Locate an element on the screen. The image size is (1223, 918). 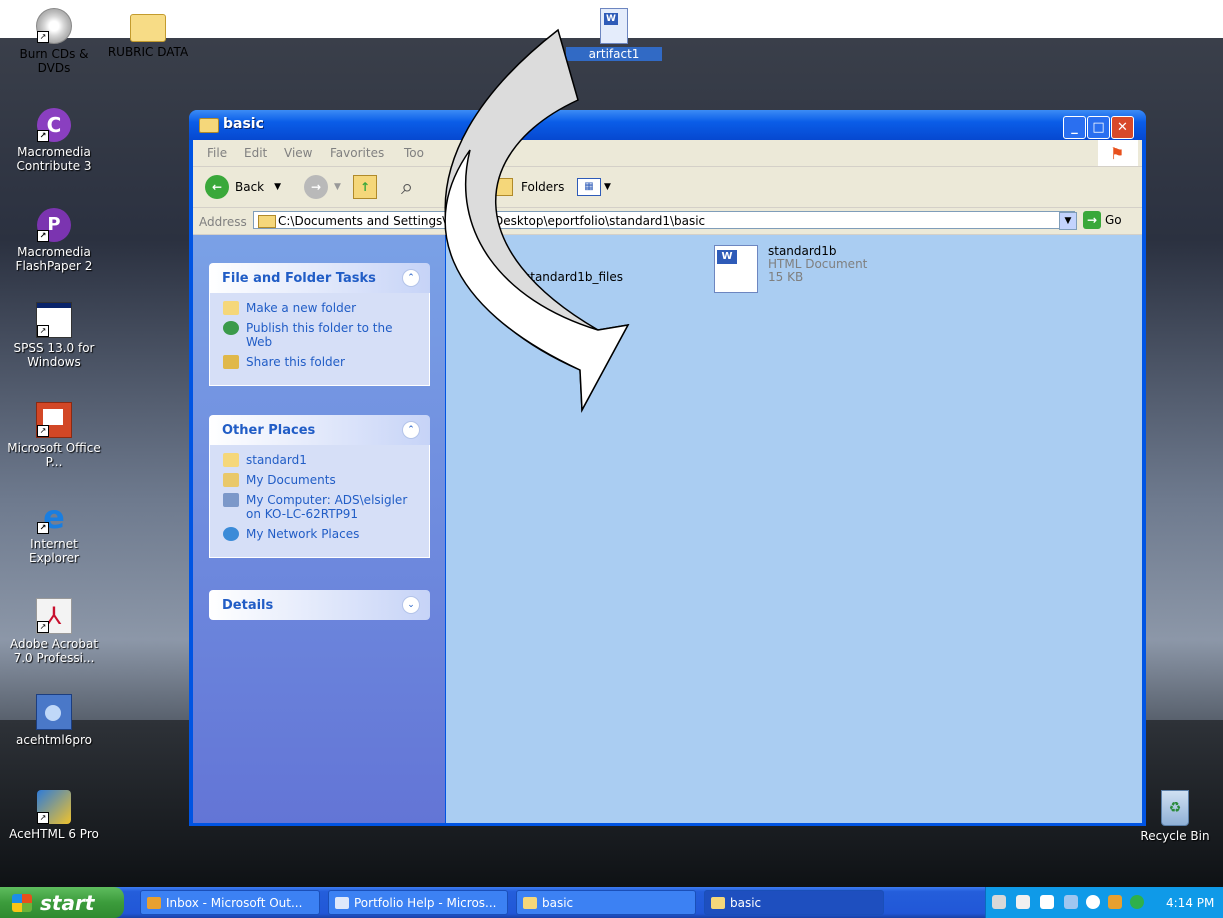
curved-arrow-annotation is located at coordinates (537, 220).